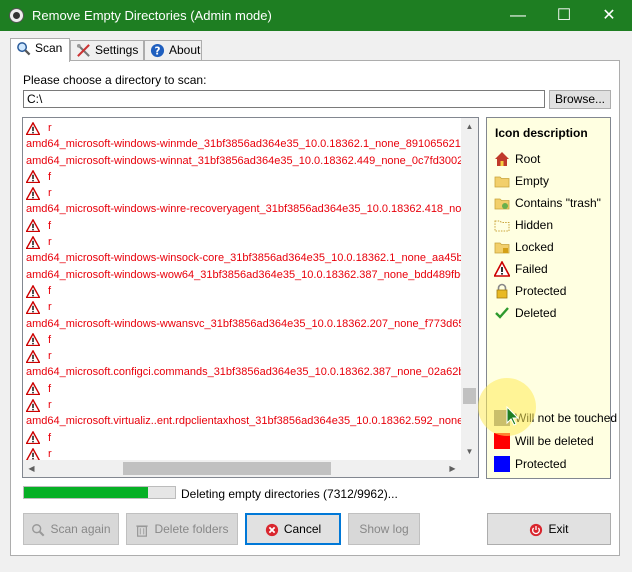 Image resolution: width=632 pixels, height=572 pixels. What do you see at coordinates (142, 531) in the screenshot?
I see `trash-icon` at bounding box center [142, 531].